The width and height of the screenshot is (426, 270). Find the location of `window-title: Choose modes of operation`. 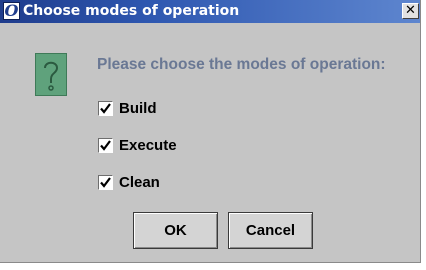

window-title: Choose modes of operation is located at coordinates (131, 11).